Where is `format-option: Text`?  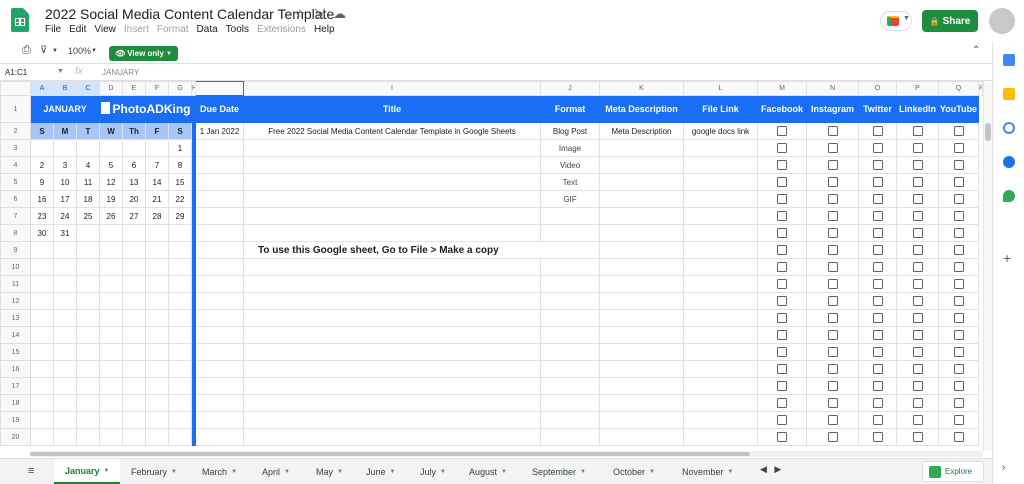 format-option: Text is located at coordinates (570, 182).